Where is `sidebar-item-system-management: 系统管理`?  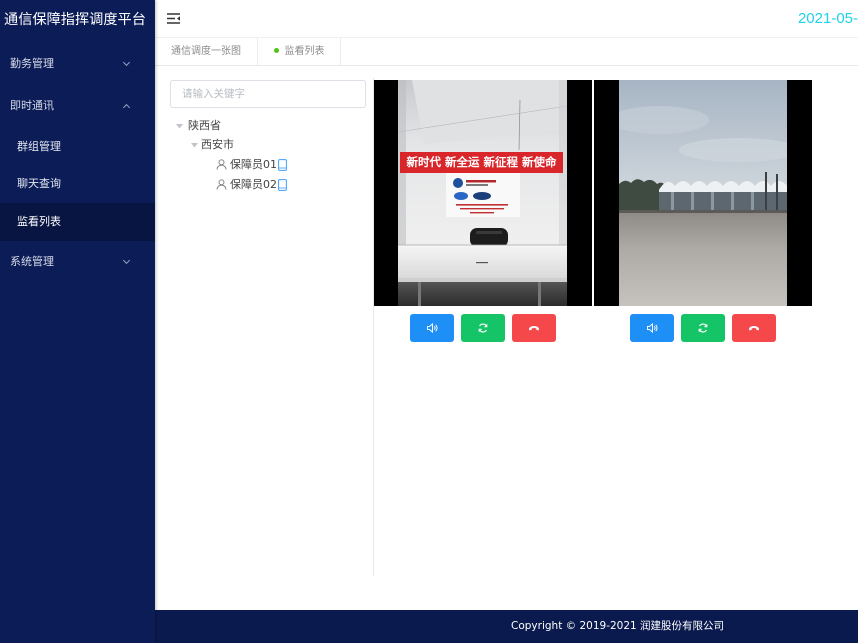
sidebar-item-system-management: 系统管理 is located at coordinates (77, 262).